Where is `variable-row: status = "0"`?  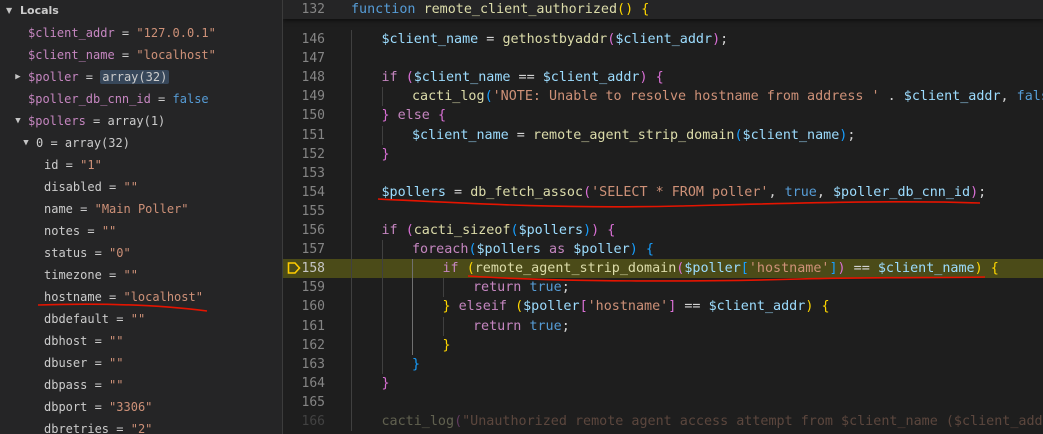
variable-row: status = "0" is located at coordinates (141, 253).